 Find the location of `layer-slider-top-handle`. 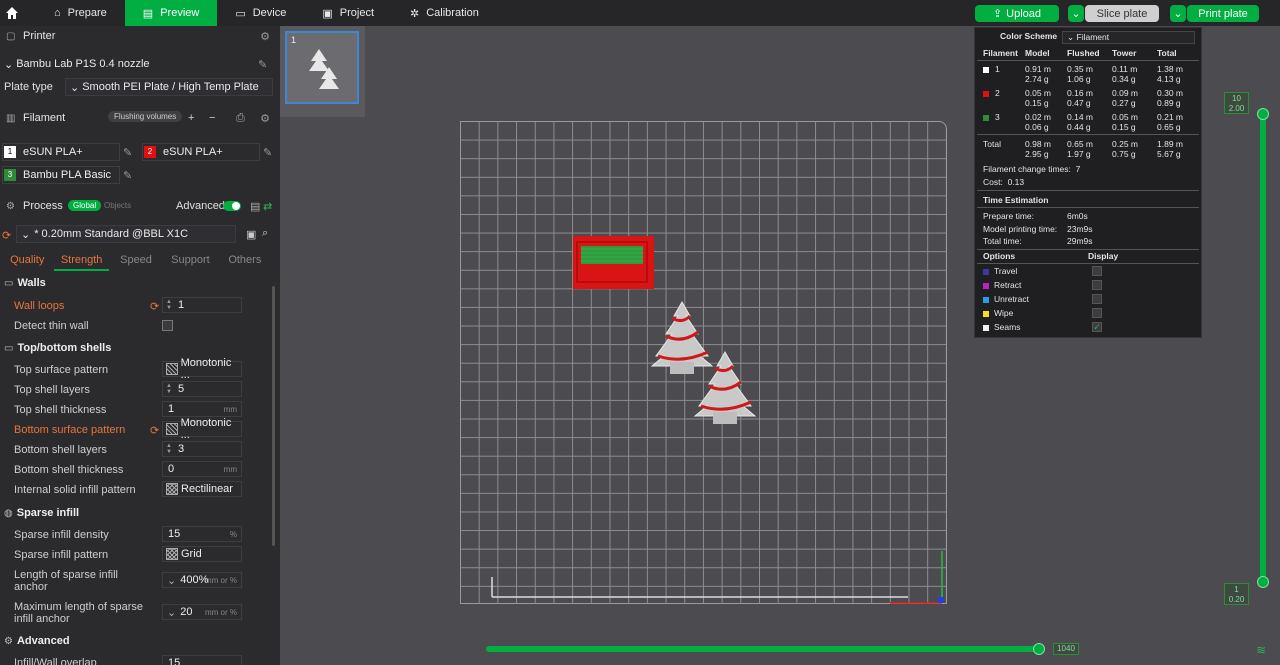

layer-slider-top-handle is located at coordinates (1263, 114).